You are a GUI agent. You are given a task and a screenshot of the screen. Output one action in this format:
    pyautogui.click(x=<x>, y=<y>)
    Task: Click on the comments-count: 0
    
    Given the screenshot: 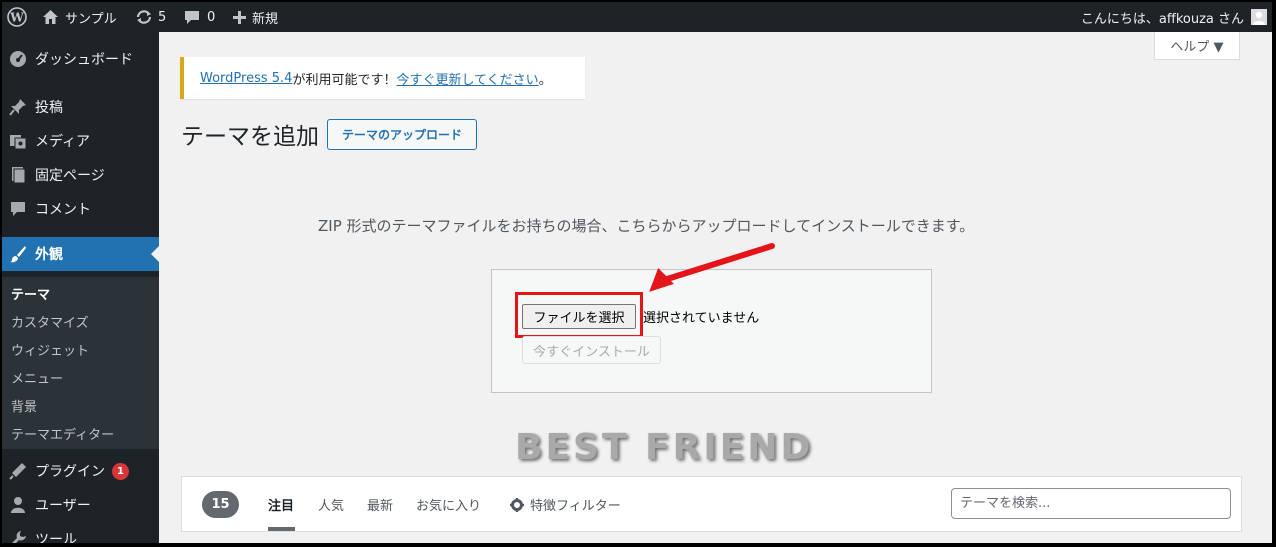 What is the action you would take?
    pyautogui.click(x=211, y=17)
    